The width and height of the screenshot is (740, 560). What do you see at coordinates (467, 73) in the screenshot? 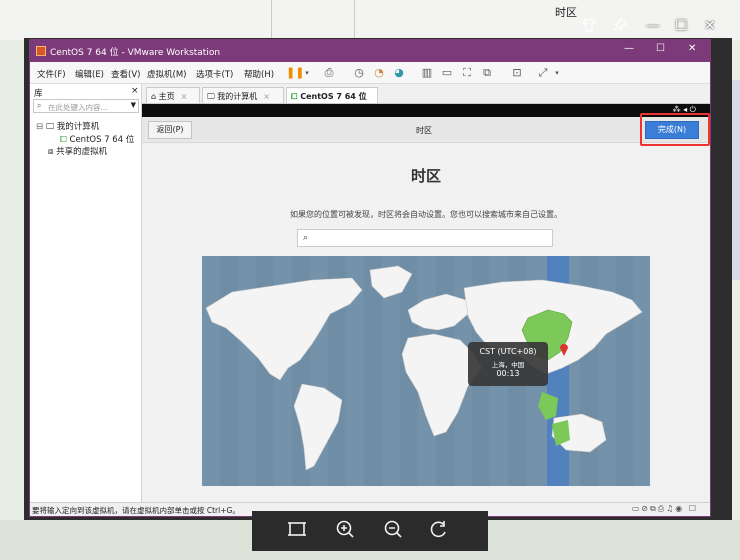
I see `fullscreen-icon: ⛶` at bounding box center [467, 73].